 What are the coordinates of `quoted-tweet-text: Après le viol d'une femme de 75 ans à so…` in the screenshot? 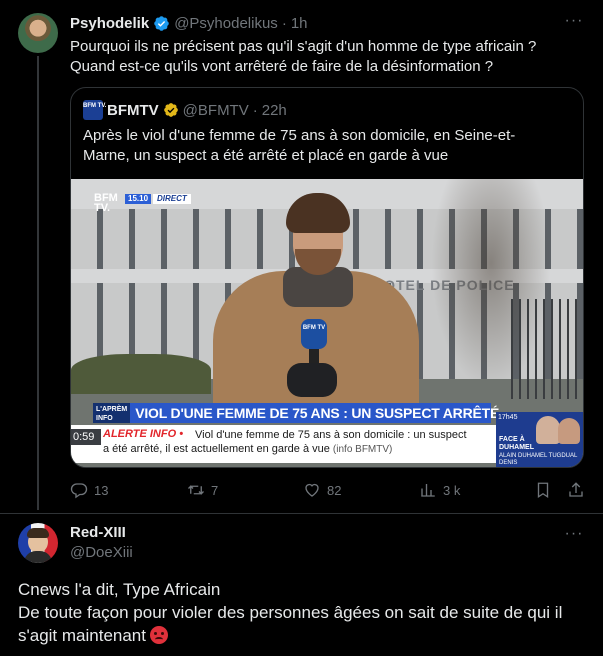 It's located at (299, 145).